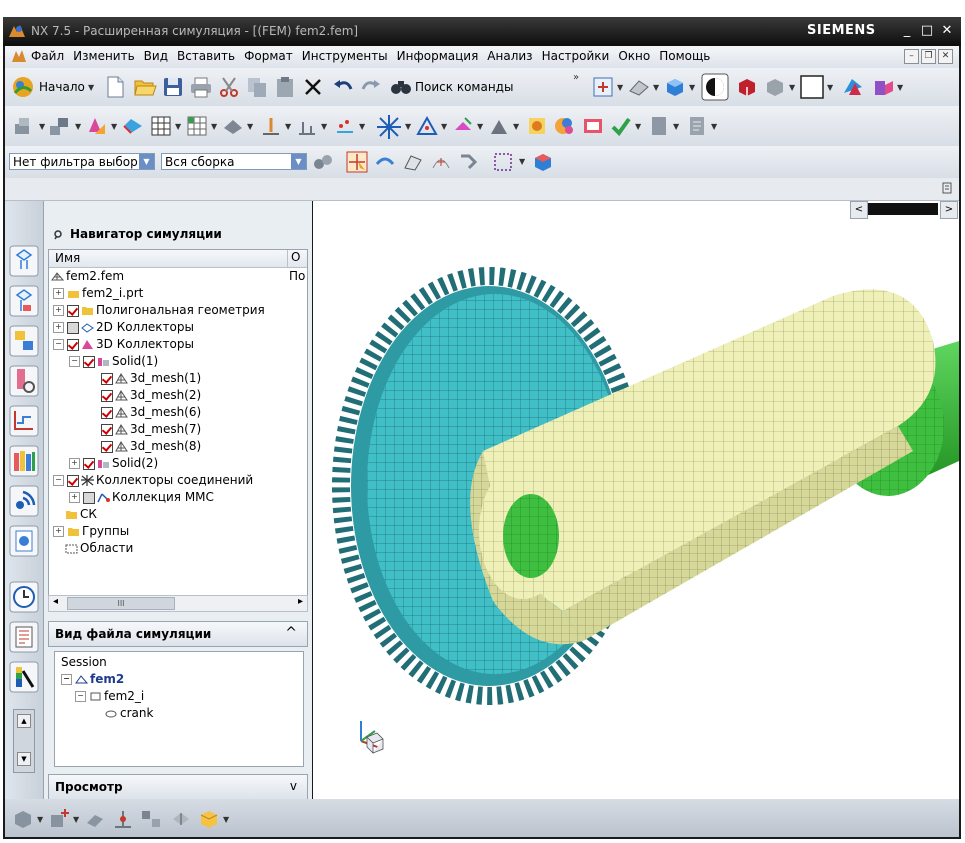  I want to click on polygon-geometry-icon, so click(59, 126).